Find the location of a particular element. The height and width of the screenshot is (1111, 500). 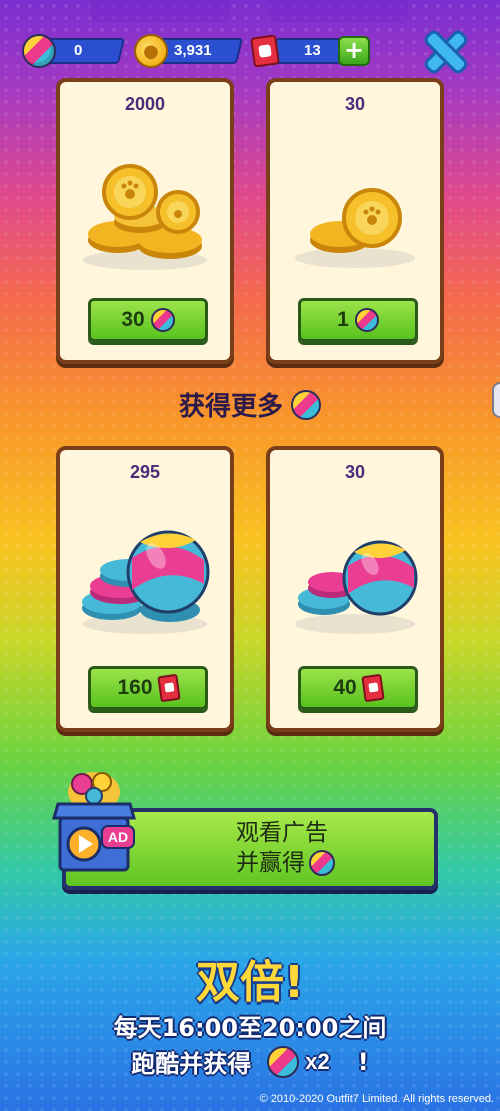

gem-stack-icon is located at coordinates (146, 582).